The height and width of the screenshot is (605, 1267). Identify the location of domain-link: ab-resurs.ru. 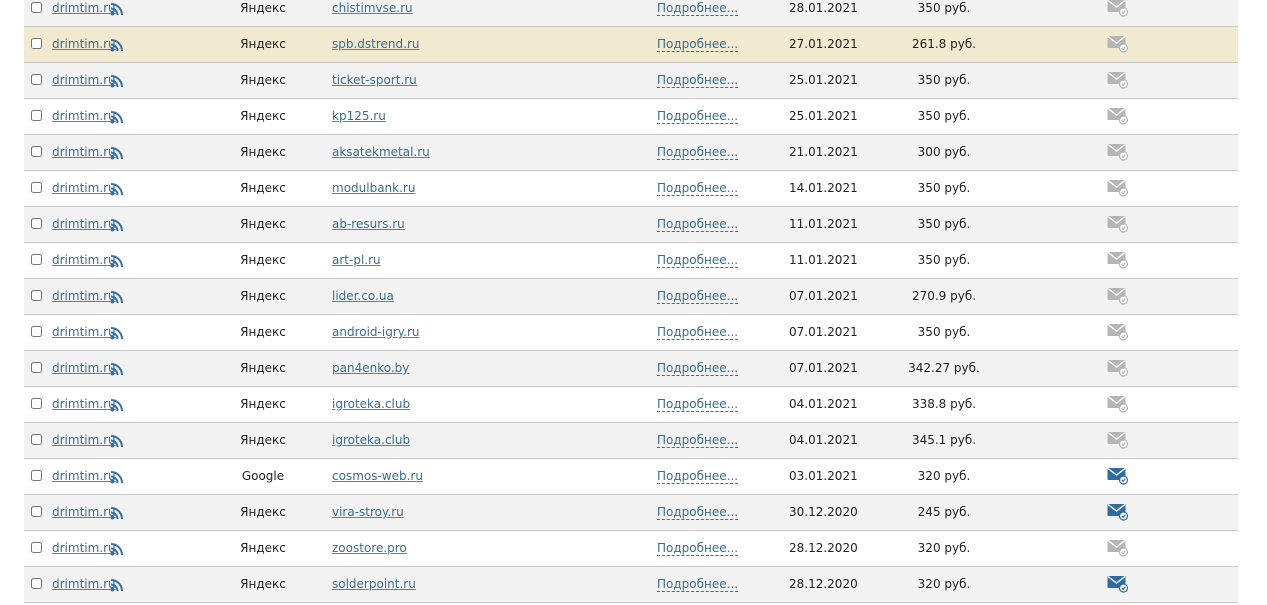
(368, 224).